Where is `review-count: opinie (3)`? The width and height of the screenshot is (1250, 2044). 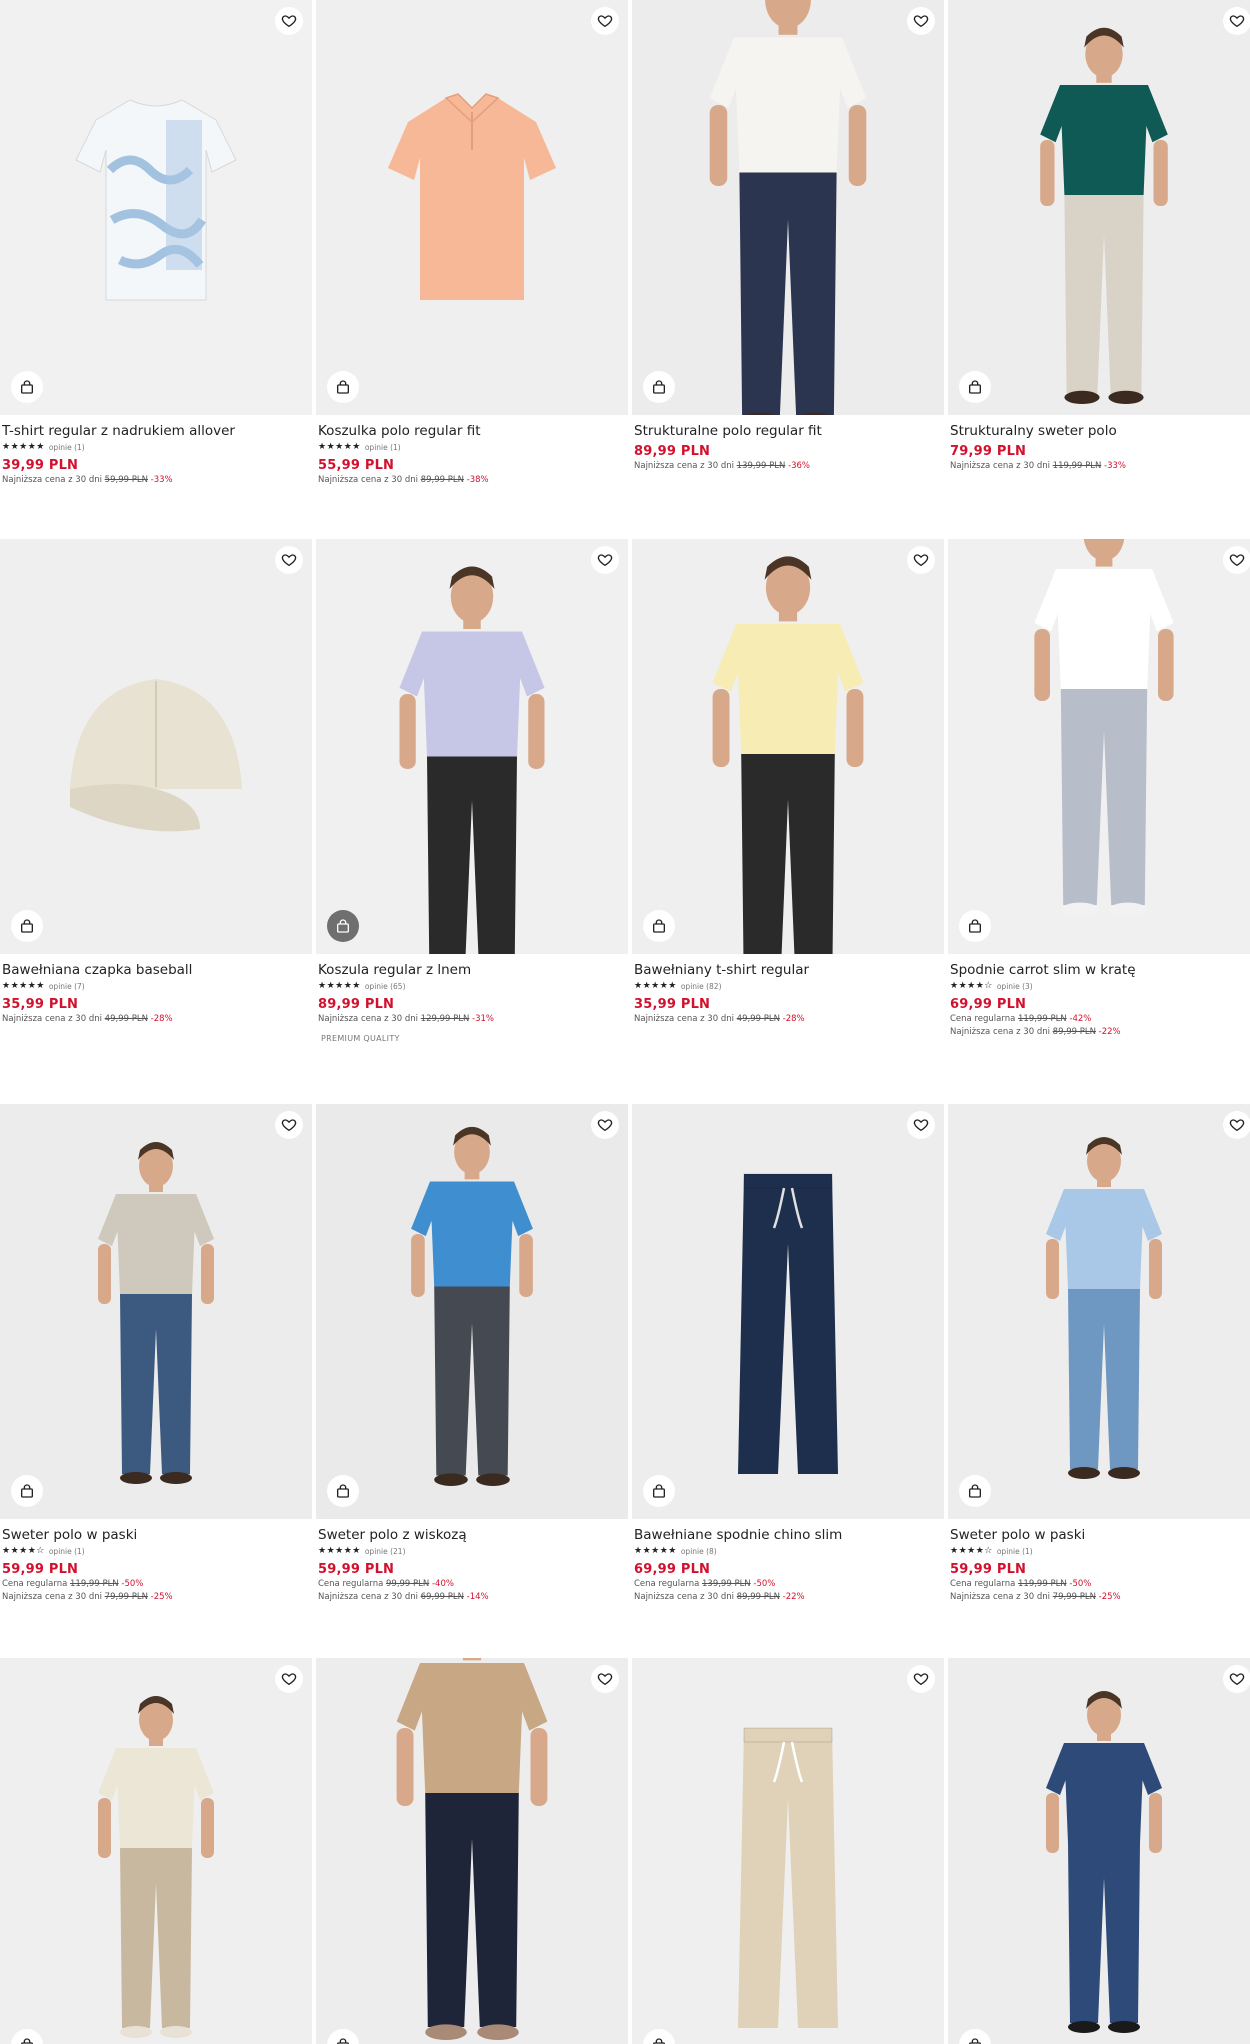 review-count: opinie (3) is located at coordinates (1015, 986).